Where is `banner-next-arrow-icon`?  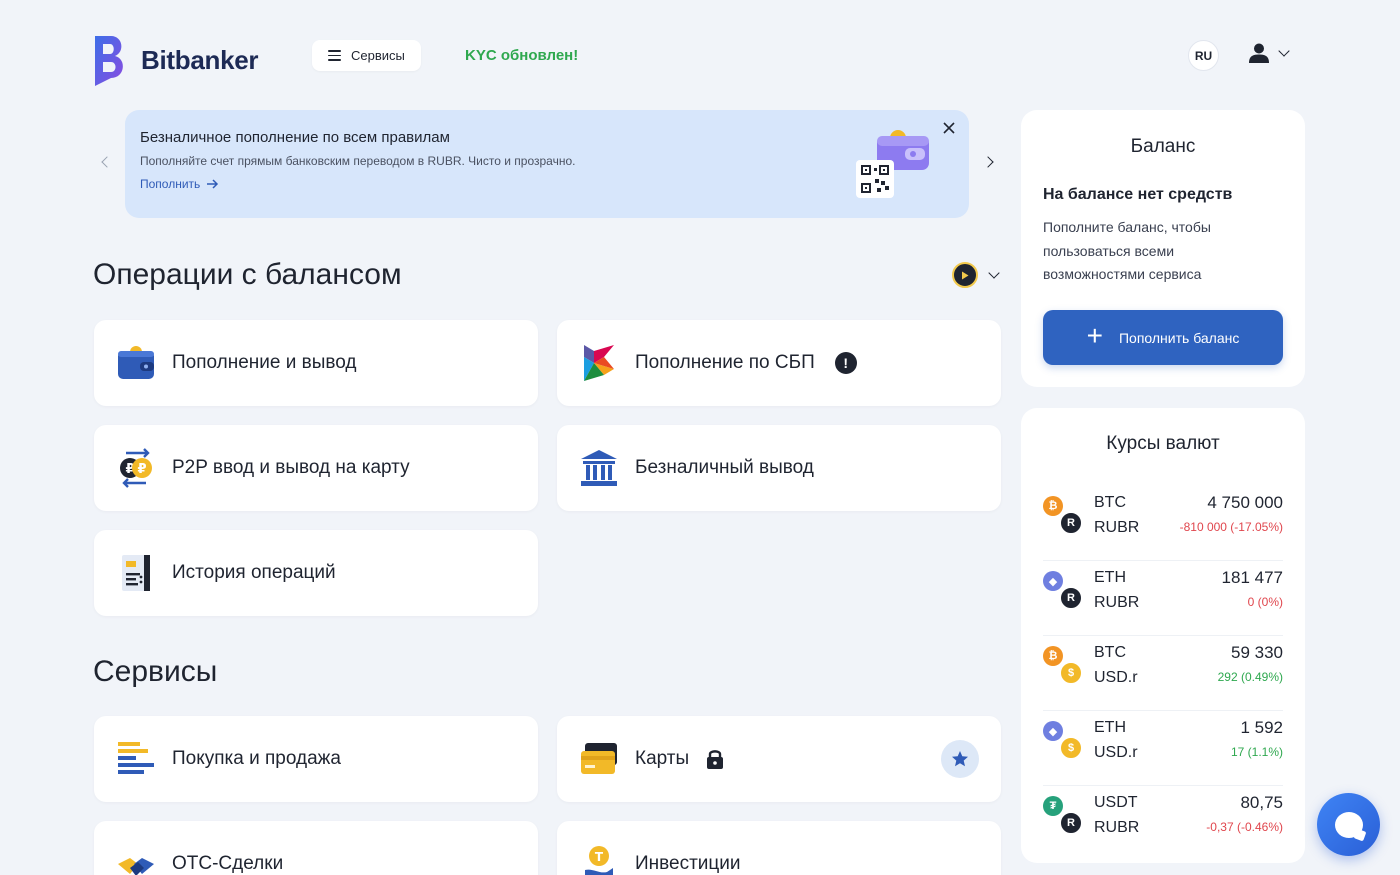 banner-next-arrow-icon is located at coordinates (988, 162).